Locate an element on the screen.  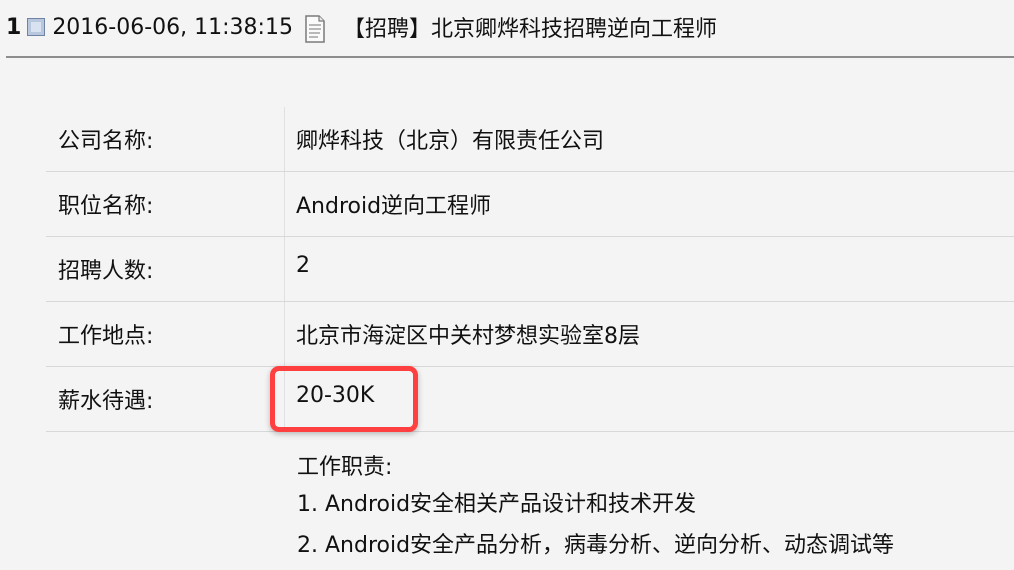
header-divider is located at coordinates (510, 57).